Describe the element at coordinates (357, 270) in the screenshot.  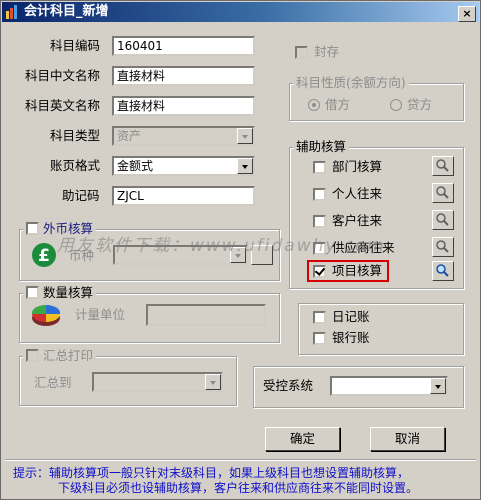
I see `aux-project-label: 项目核算` at that location.